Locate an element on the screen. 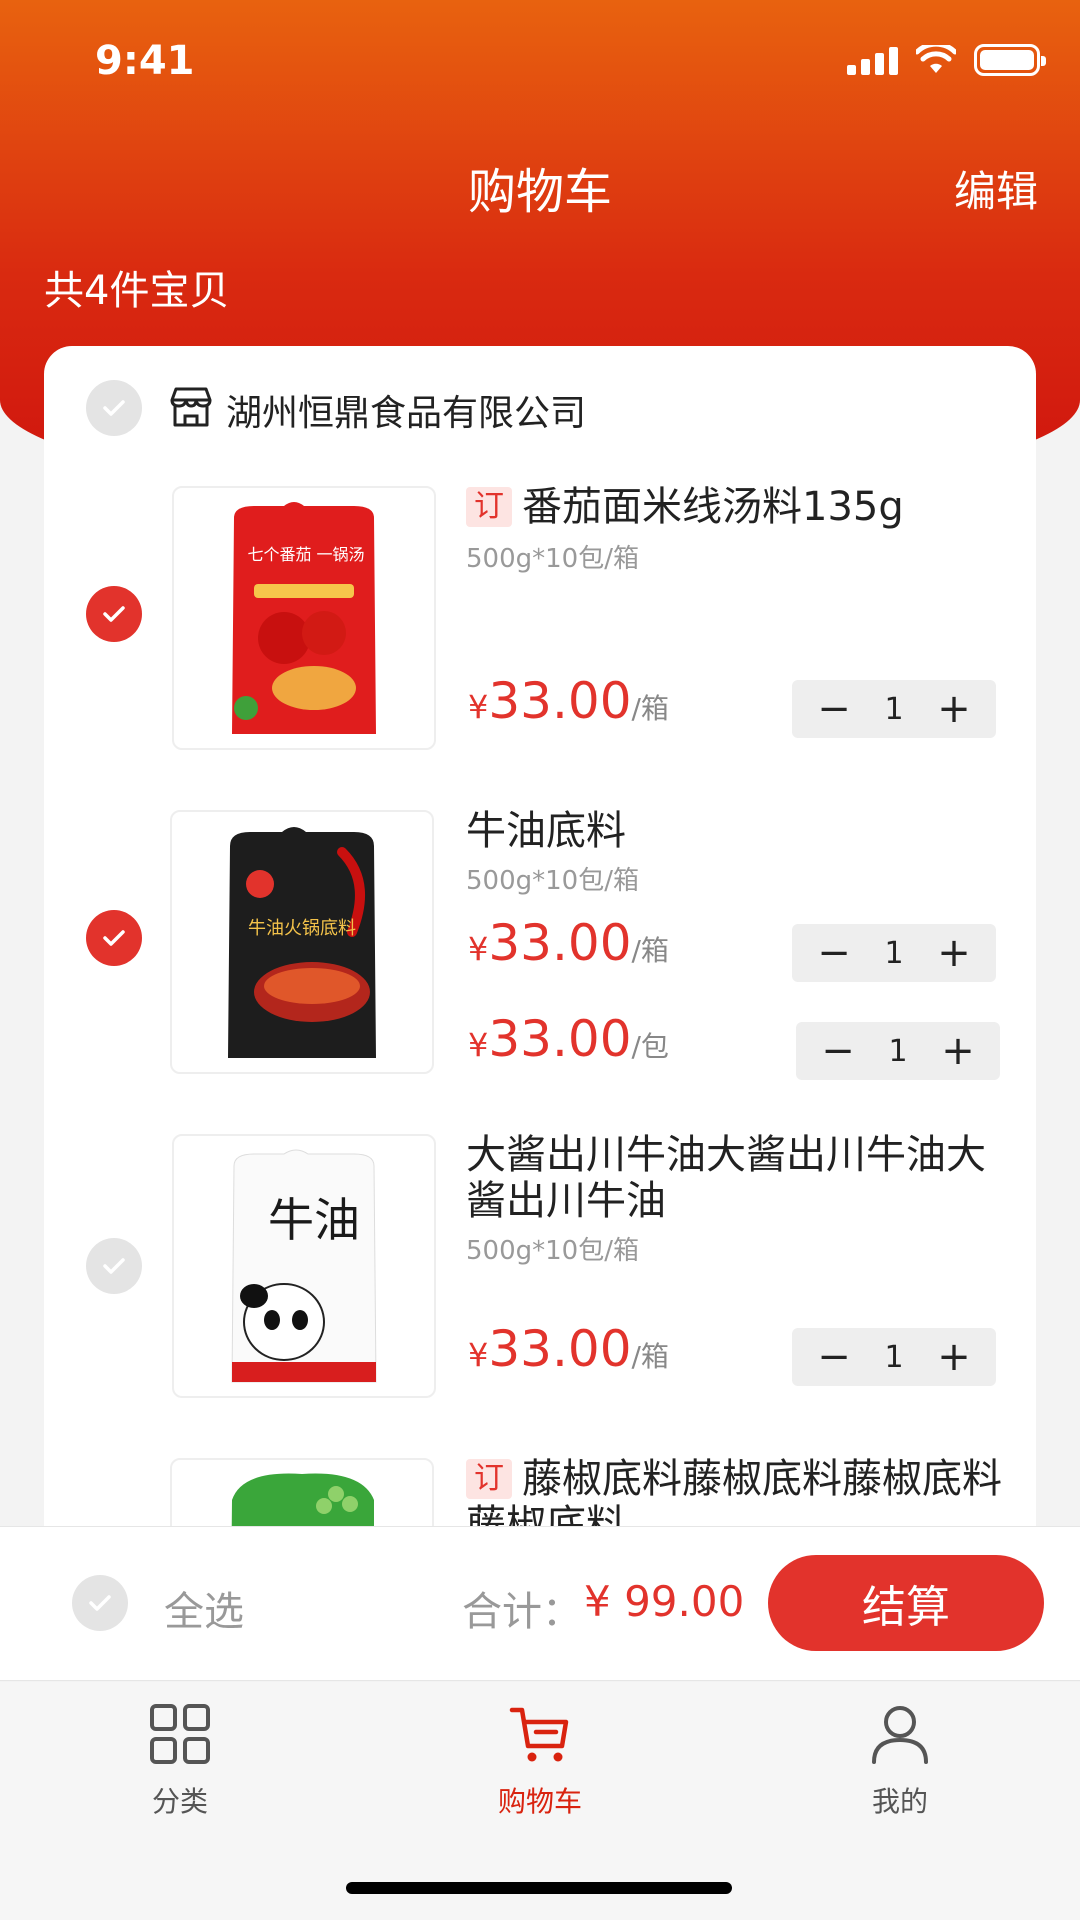  product-image: 七个番茄 一锅汤 is located at coordinates (304, 618).